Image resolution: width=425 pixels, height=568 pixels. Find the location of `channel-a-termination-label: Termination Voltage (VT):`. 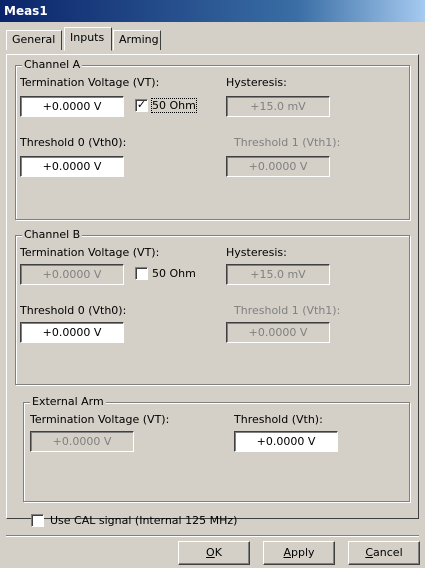

channel-a-termination-label: Termination Voltage (VT): is located at coordinates (90, 82).